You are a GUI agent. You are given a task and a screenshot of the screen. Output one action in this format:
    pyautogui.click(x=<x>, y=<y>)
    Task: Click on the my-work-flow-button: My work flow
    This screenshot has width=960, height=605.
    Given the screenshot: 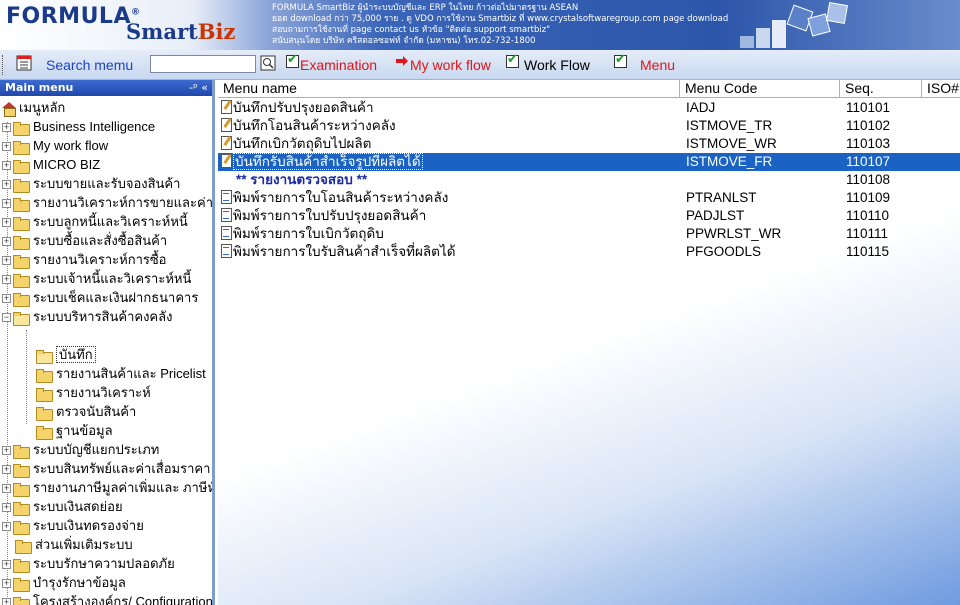 What is the action you would take?
    pyautogui.click(x=450, y=65)
    